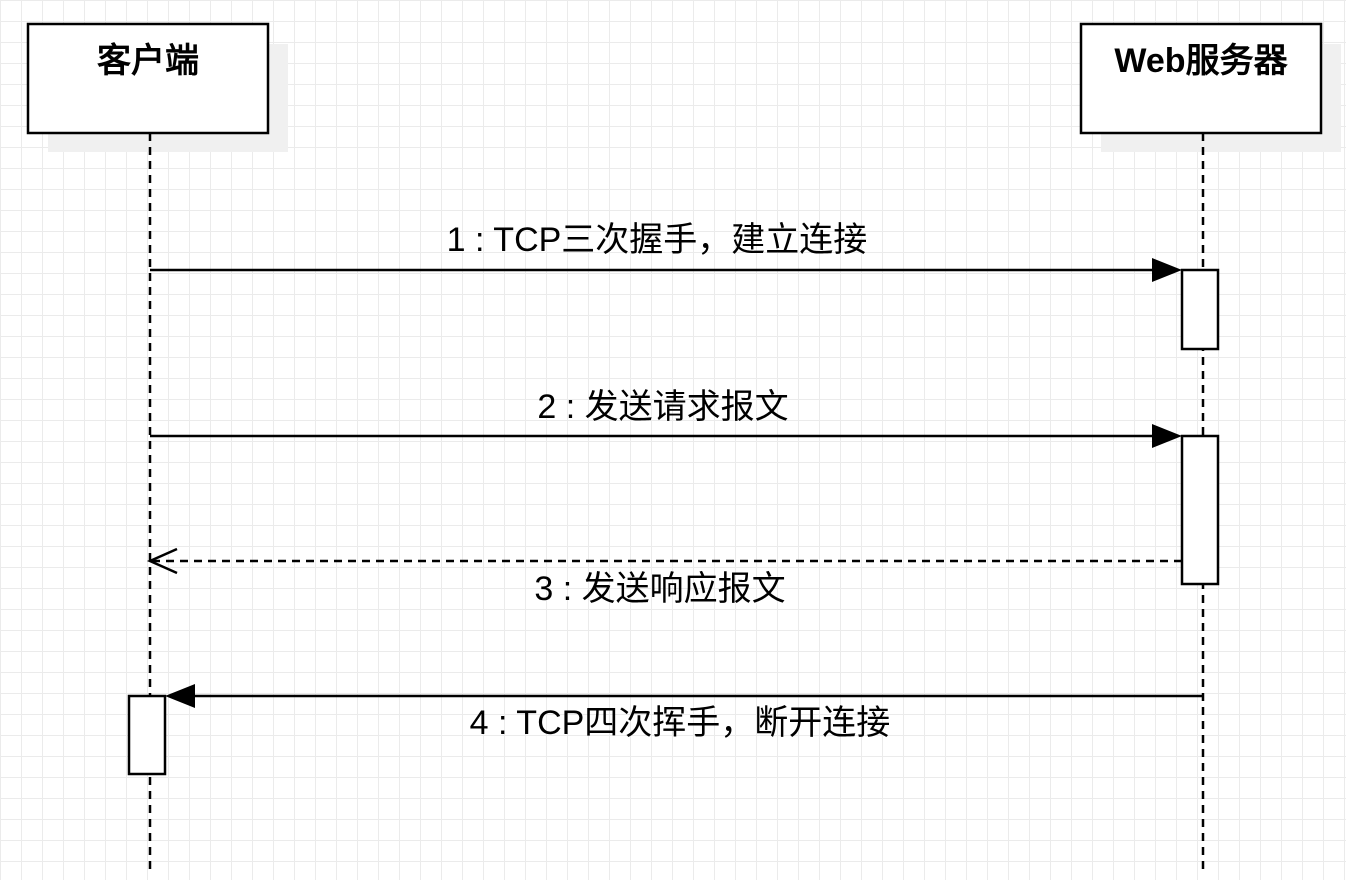 Image resolution: width=1346 pixels, height=880 pixels. Describe the element at coordinates (1201, 61) in the screenshot. I see `participant-server-title: Web服务器` at that location.